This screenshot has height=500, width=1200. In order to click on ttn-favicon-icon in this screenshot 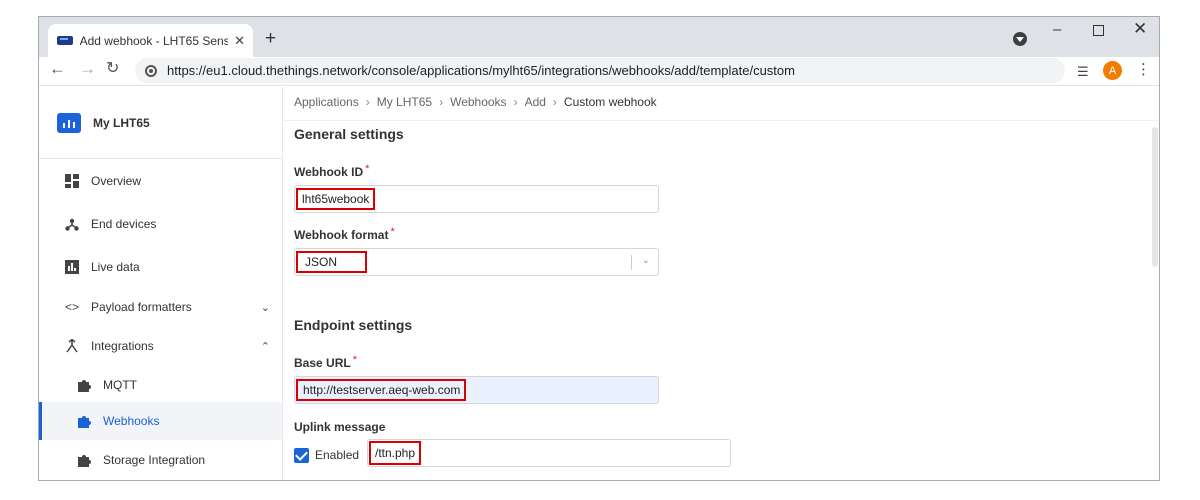, I will do `click(65, 40)`.